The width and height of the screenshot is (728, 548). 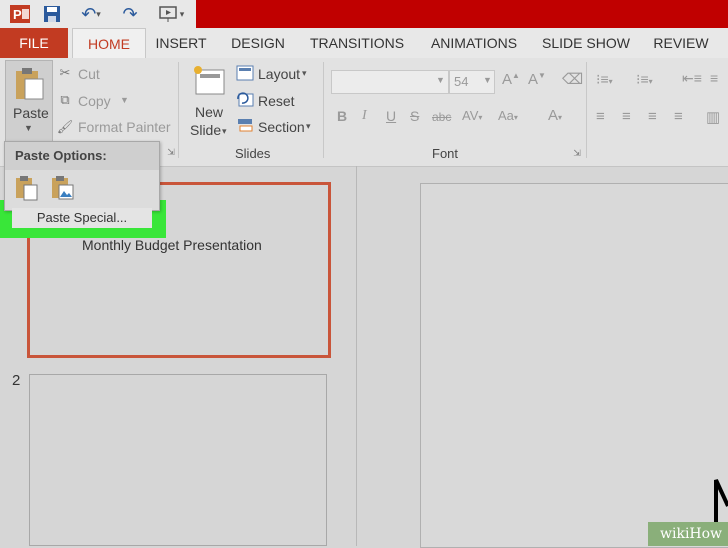 What do you see at coordinates (714, 78) in the screenshot?
I see `increase-indent-icon: ≡` at bounding box center [714, 78].